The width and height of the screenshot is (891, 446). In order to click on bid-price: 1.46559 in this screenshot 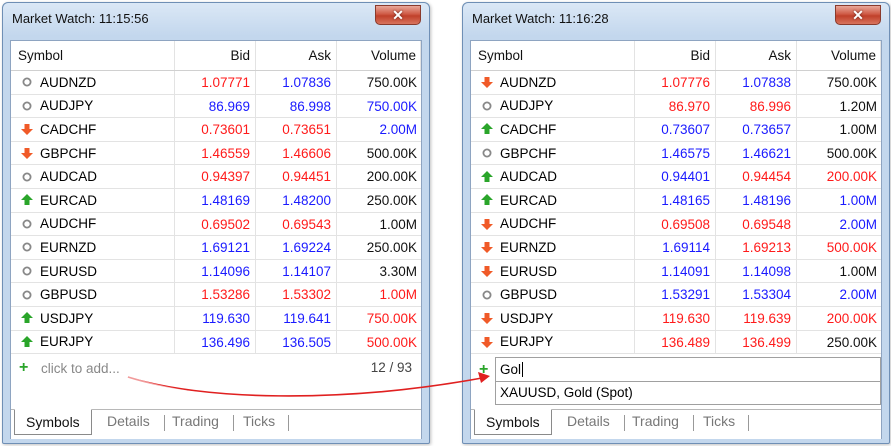, I will do `click(215, 153)`.